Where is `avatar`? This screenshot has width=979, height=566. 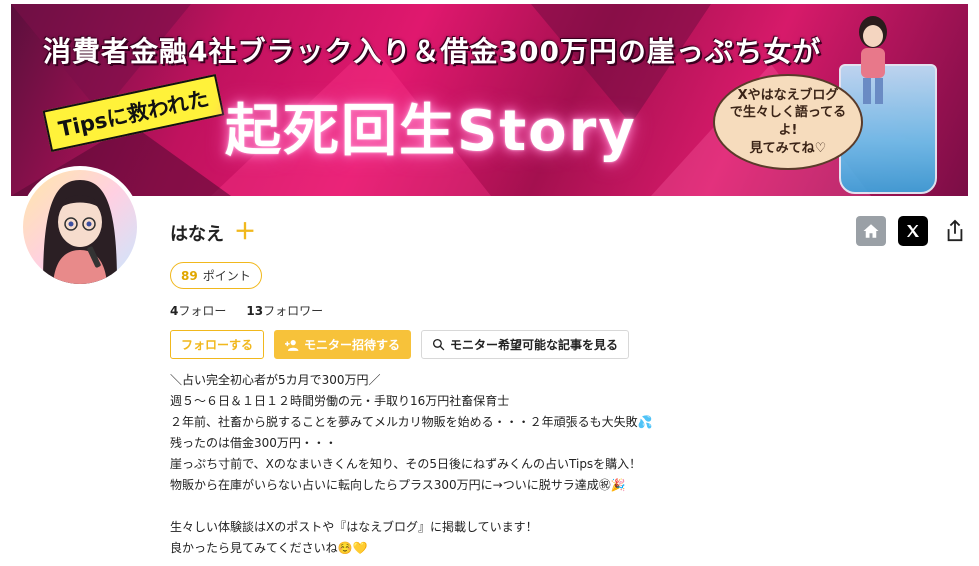 avatar is located at coordinates (80, 227).